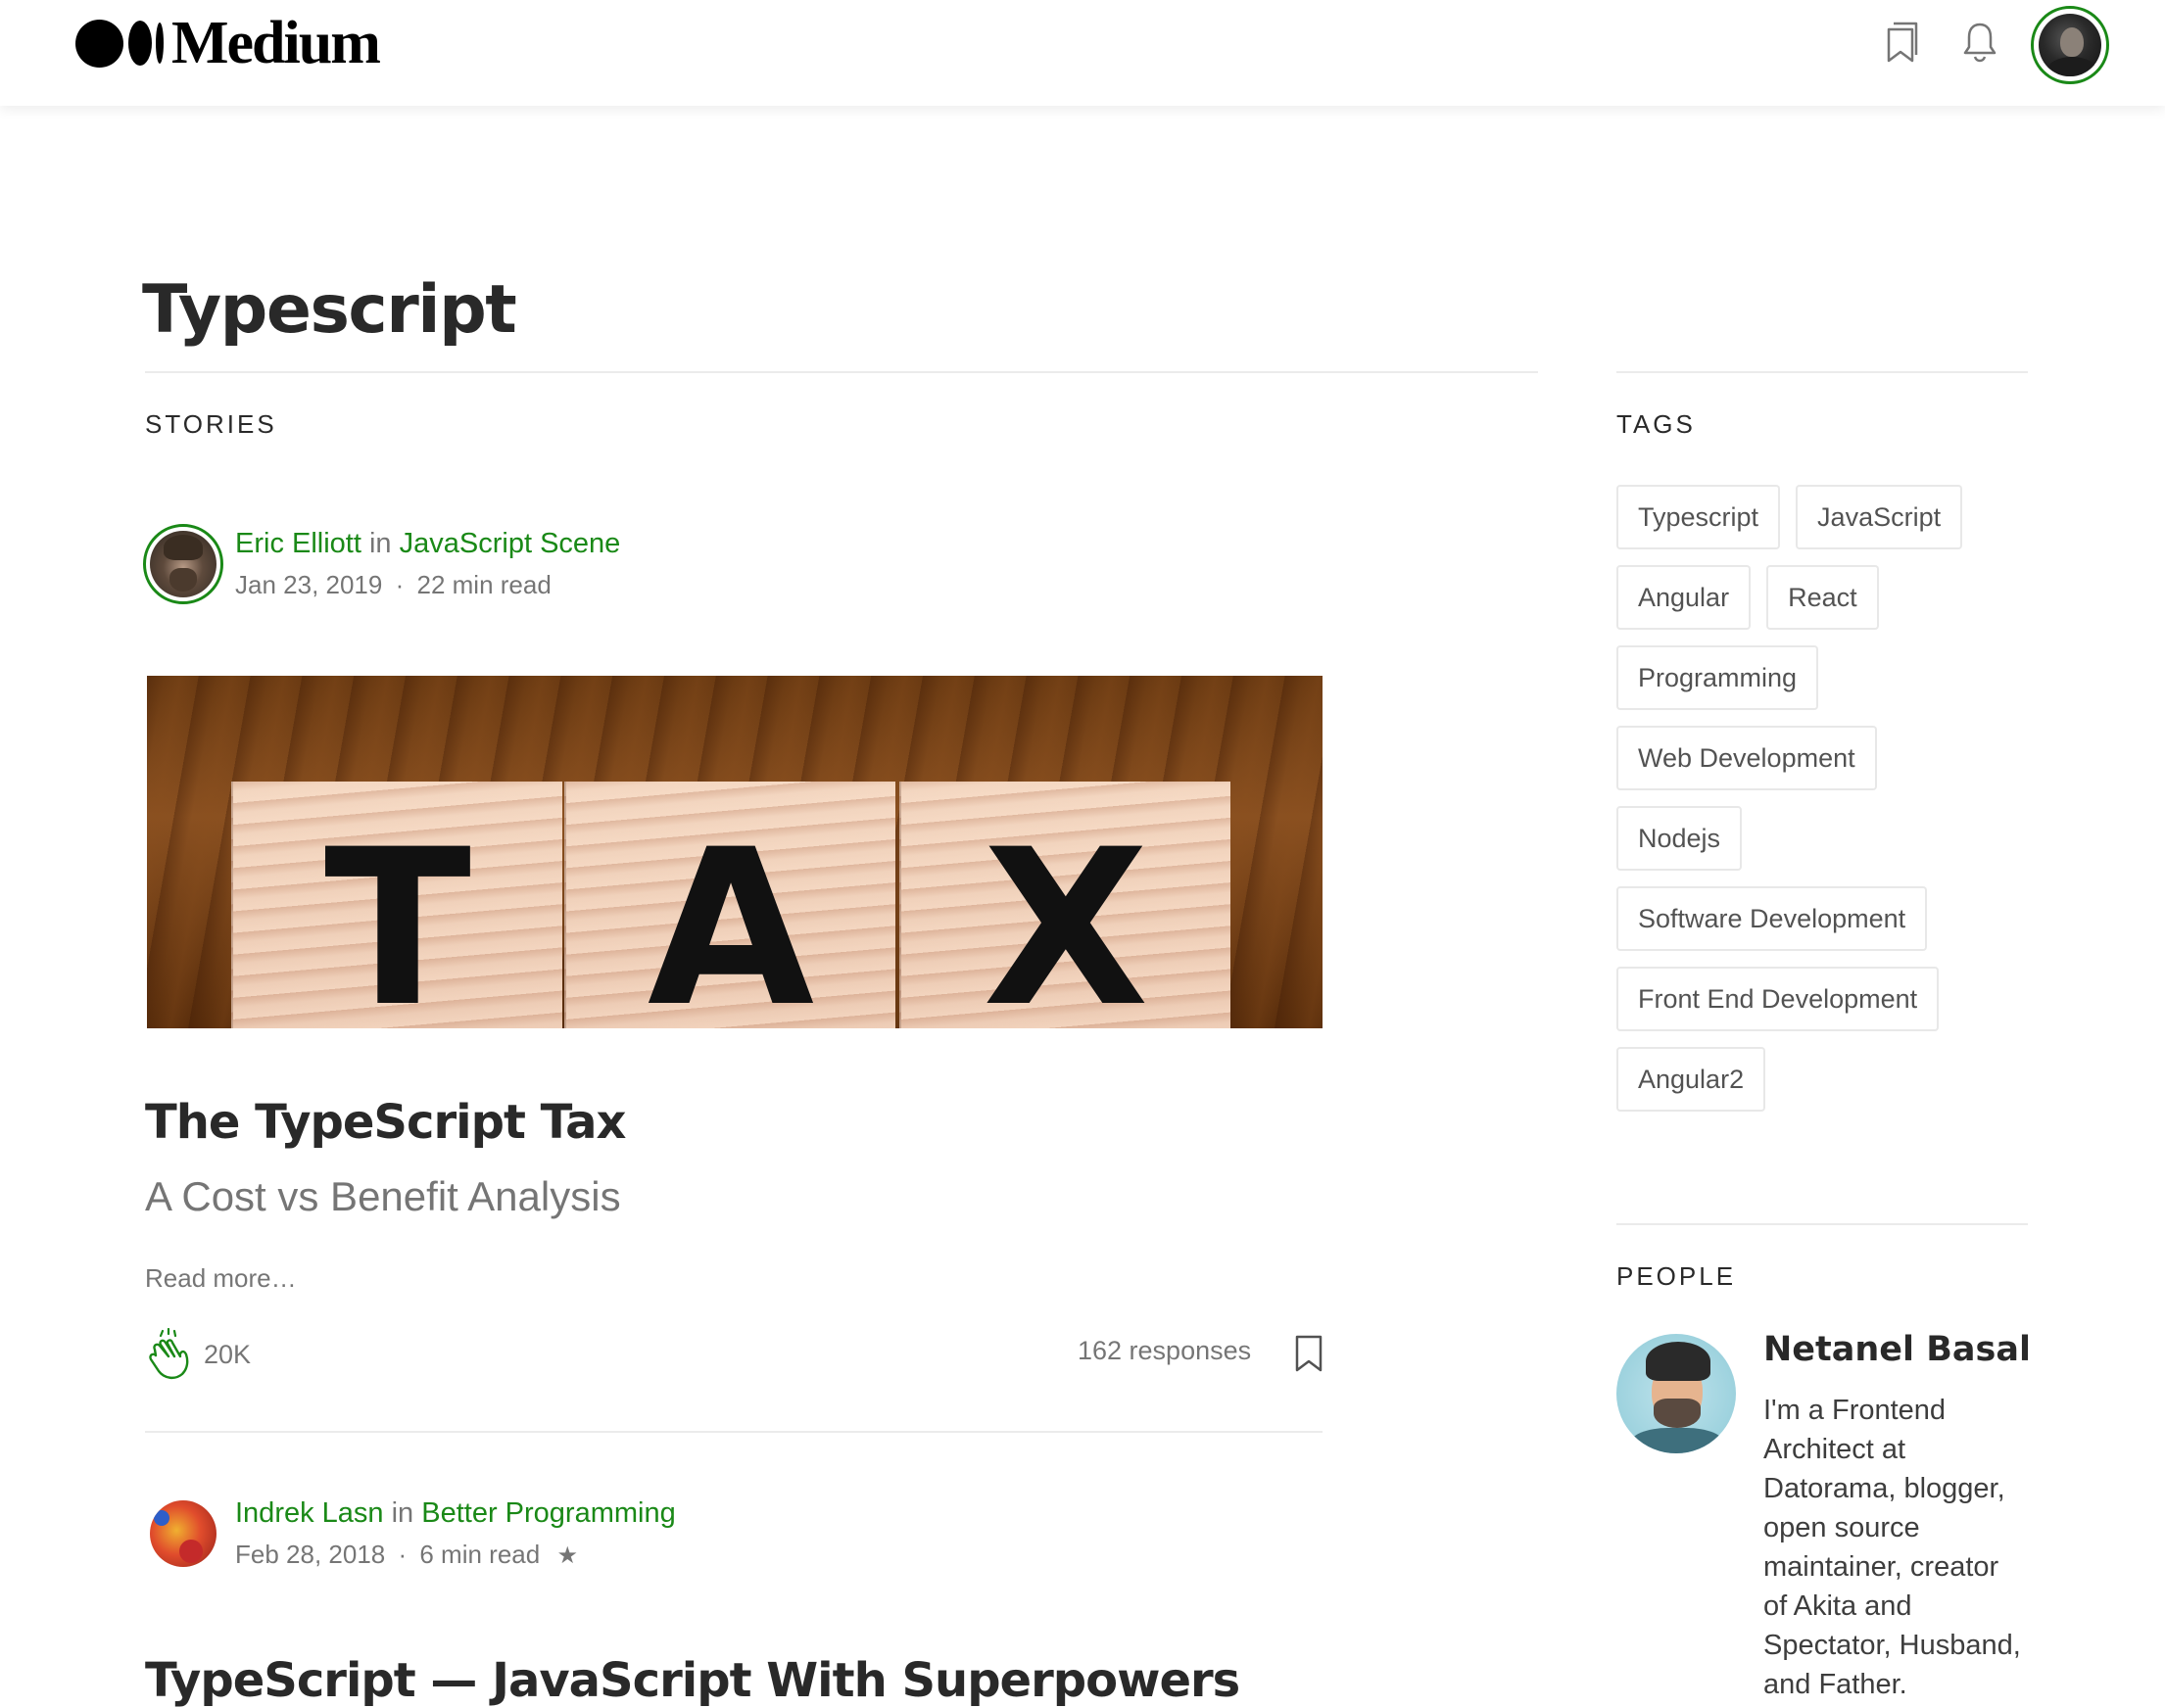 The height and width of the screenshot is (1708, 2165). I want to click on story-title: The TypeScript Tax, so click(385, 1122).